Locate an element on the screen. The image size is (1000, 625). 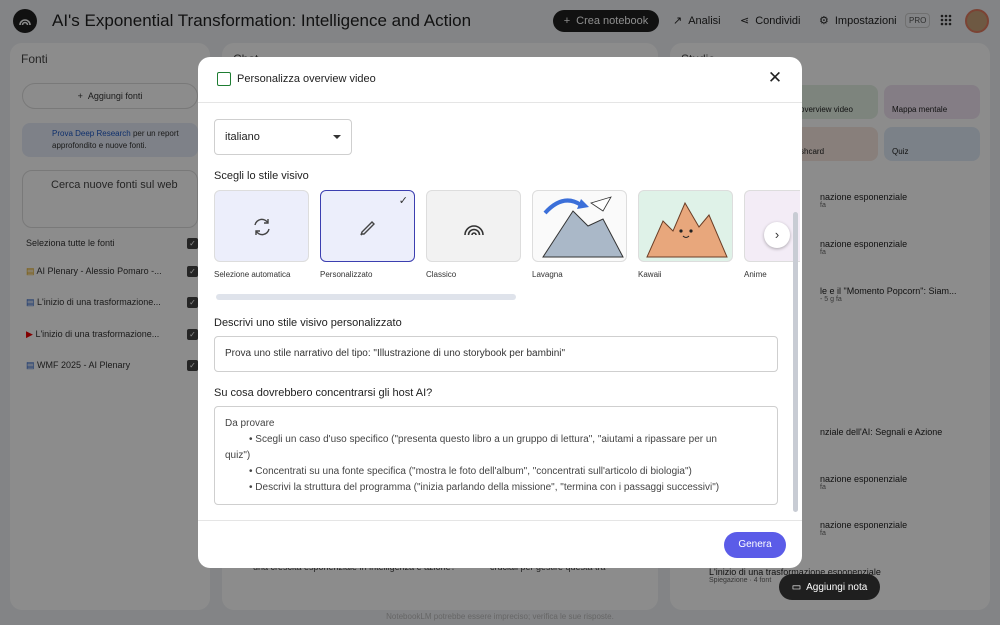
language-value: italiano is located at coordinates (242, 137).